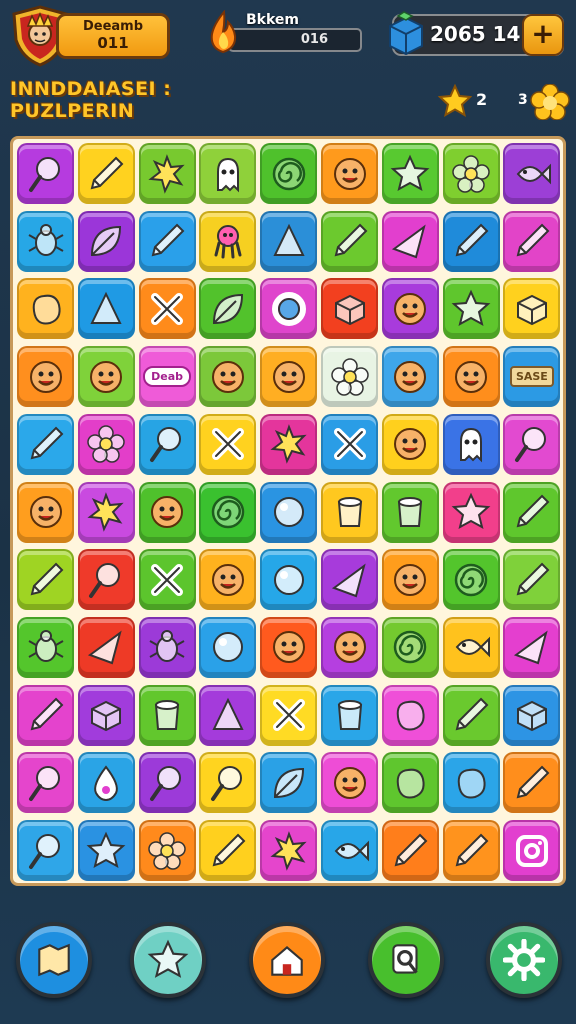  What do you see at coordinates (167, 377) in the screenshot?
I see `board-tile: Deab` at bounding box center [167, 377].